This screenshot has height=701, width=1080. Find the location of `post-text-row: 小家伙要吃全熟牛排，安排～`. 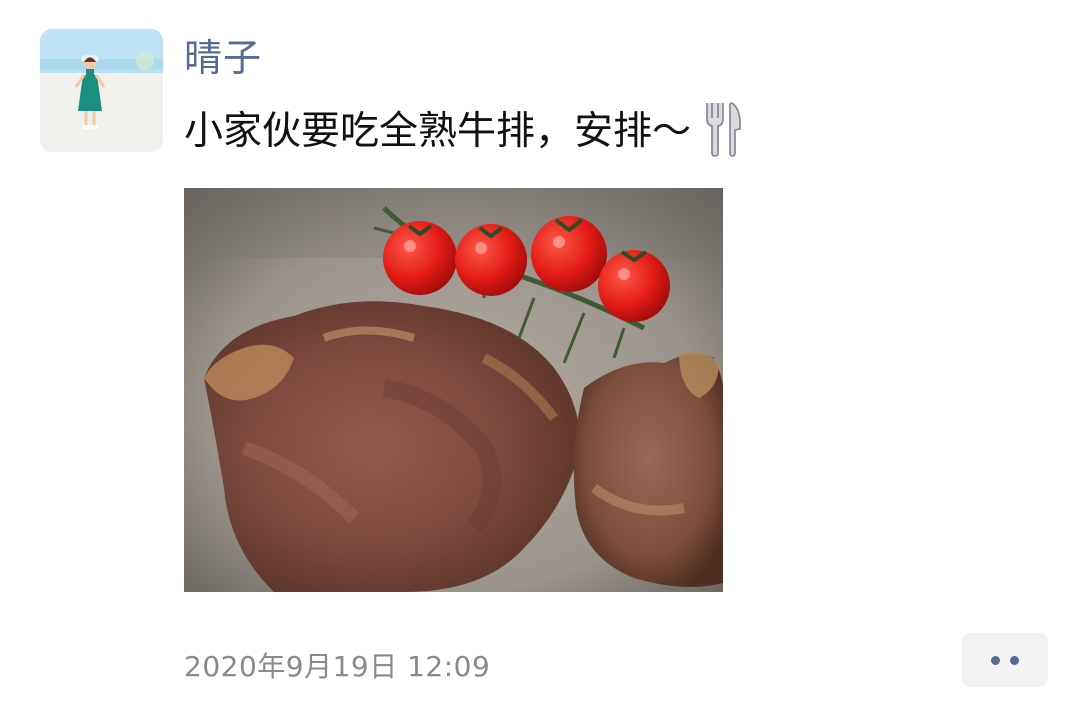

post-text-row: 小家伙要吃全熟牛排，安排～ is located at coordinates (464, 132).